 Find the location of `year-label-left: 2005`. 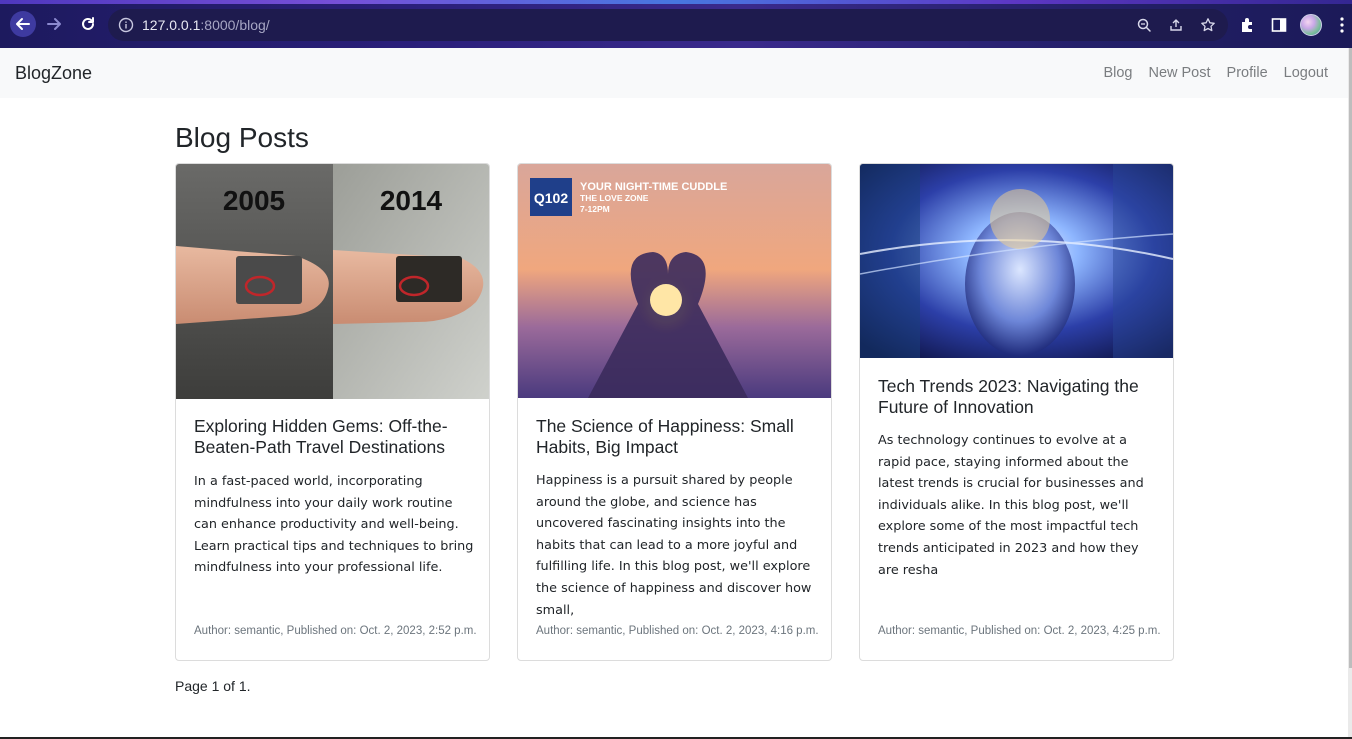

year-label-left: 2005 is located at coordinates (254, 200).